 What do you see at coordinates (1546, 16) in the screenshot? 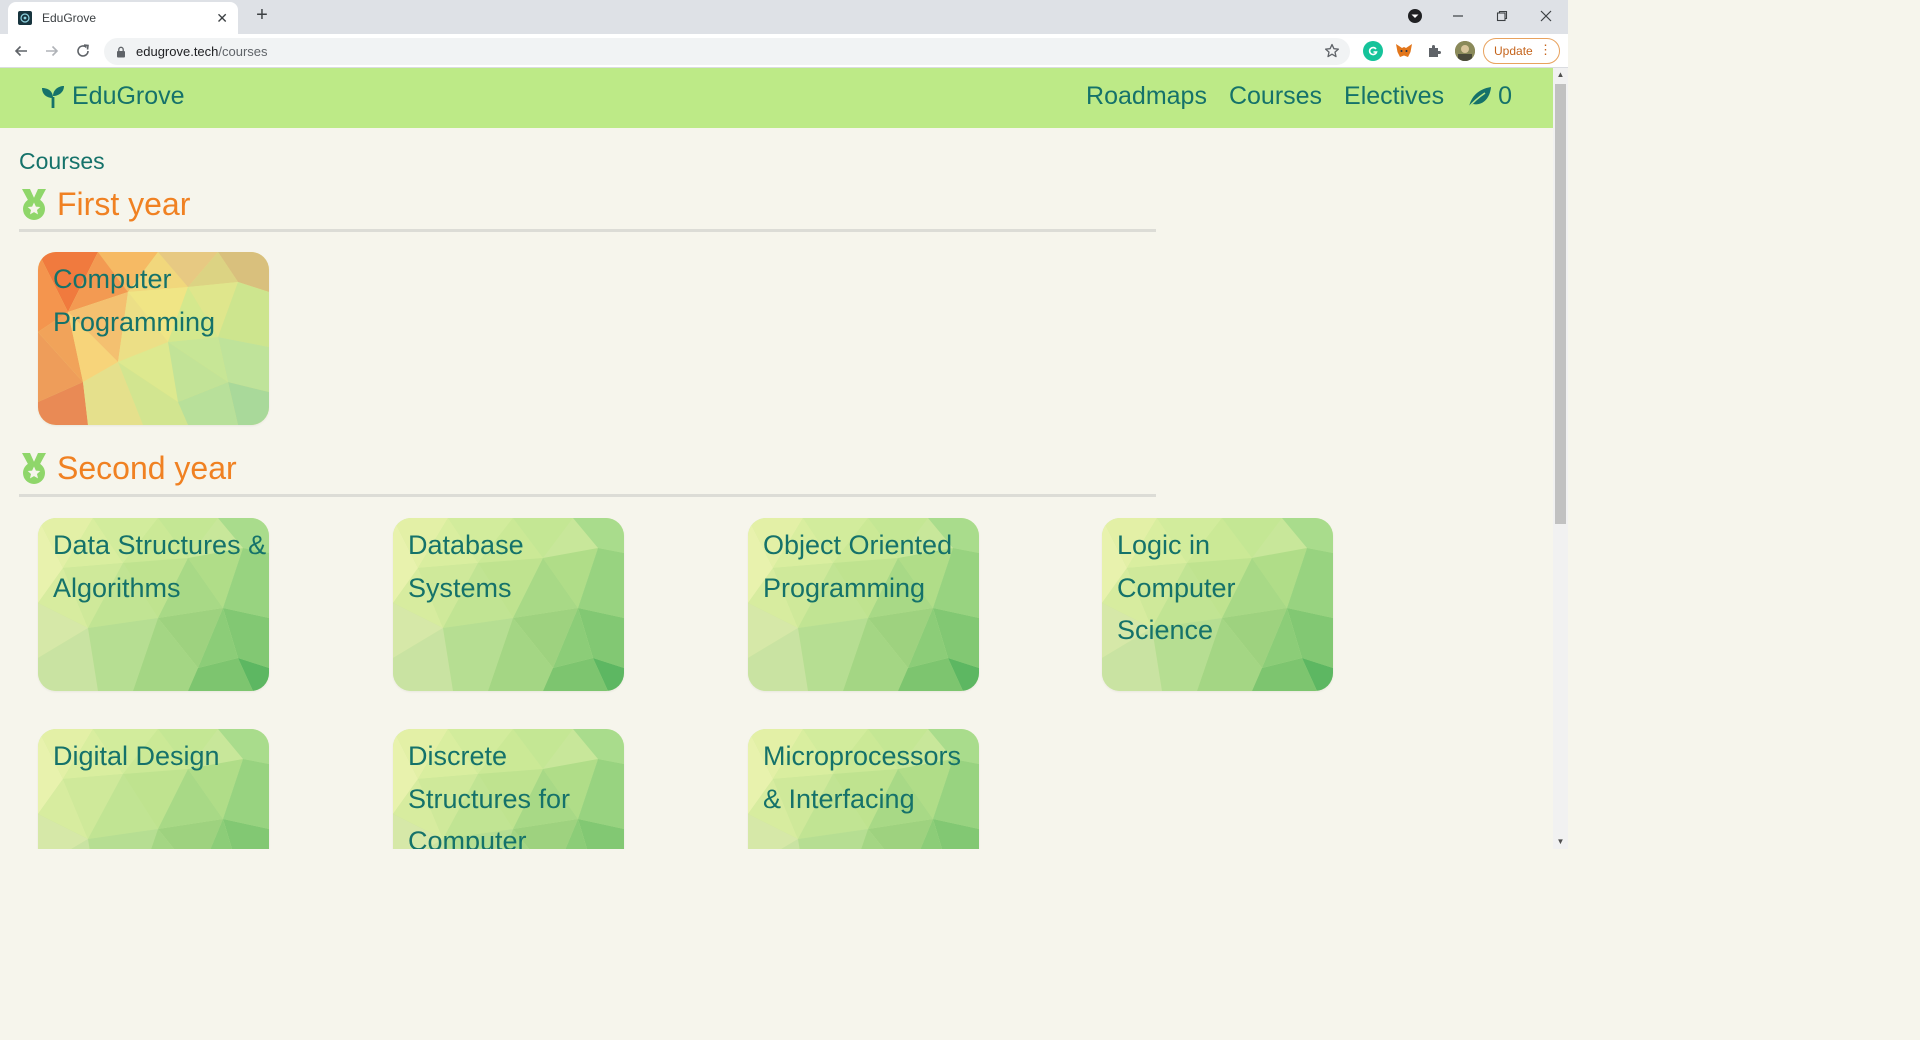
I see `close-window-icon` at bounding box center [1546, 16].